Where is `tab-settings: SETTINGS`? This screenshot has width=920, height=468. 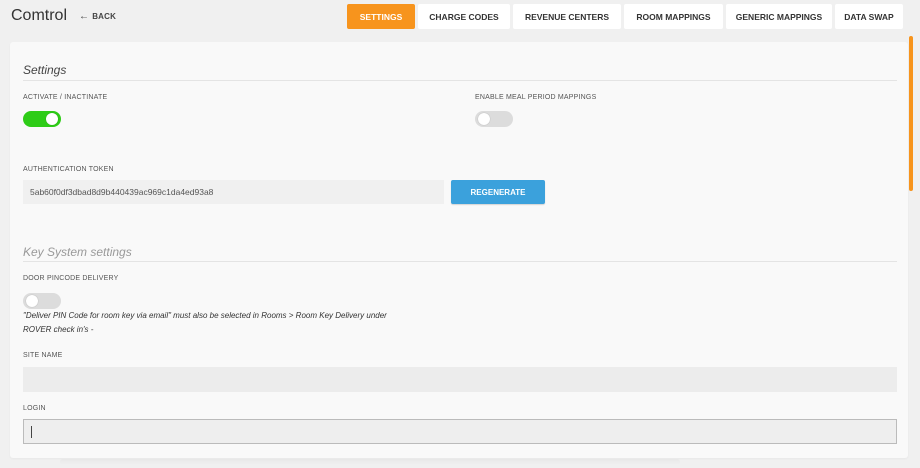
tab-settings: SETTINGS is located at coordinates (381, 16).